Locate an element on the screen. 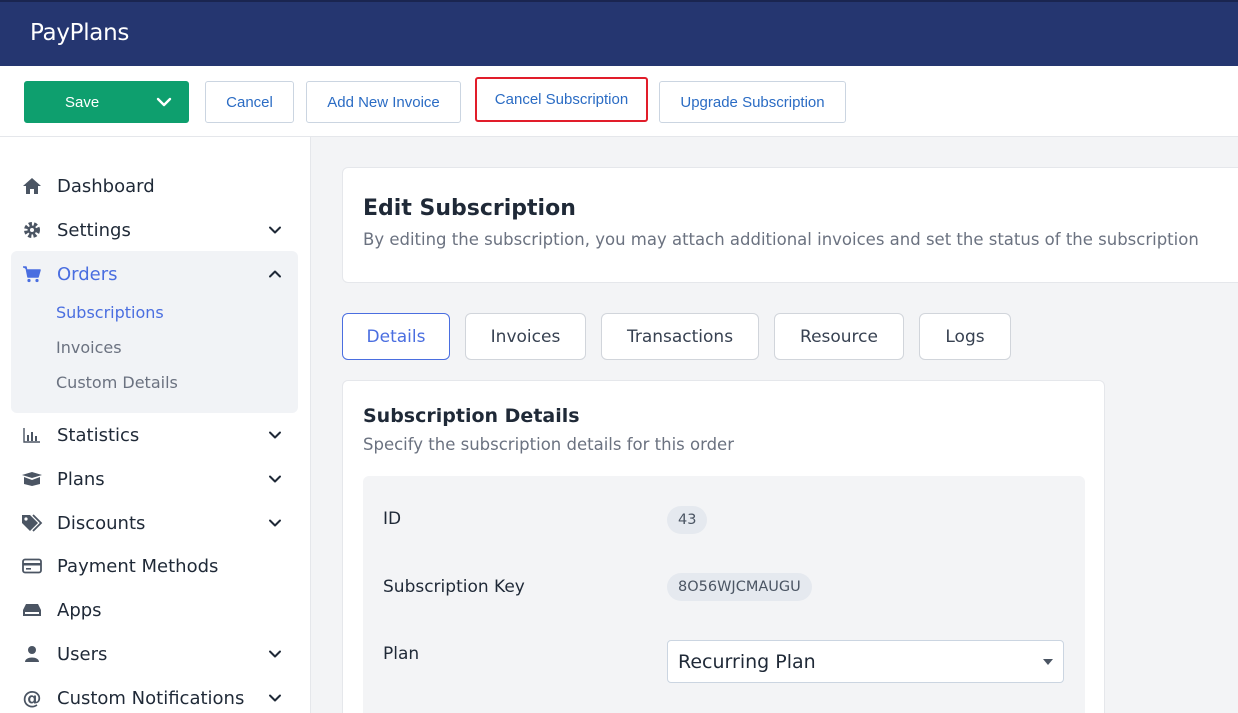 The width and height of the screenshot is (1238, 713). tab-details: Details is located at coordinates (396, 336).